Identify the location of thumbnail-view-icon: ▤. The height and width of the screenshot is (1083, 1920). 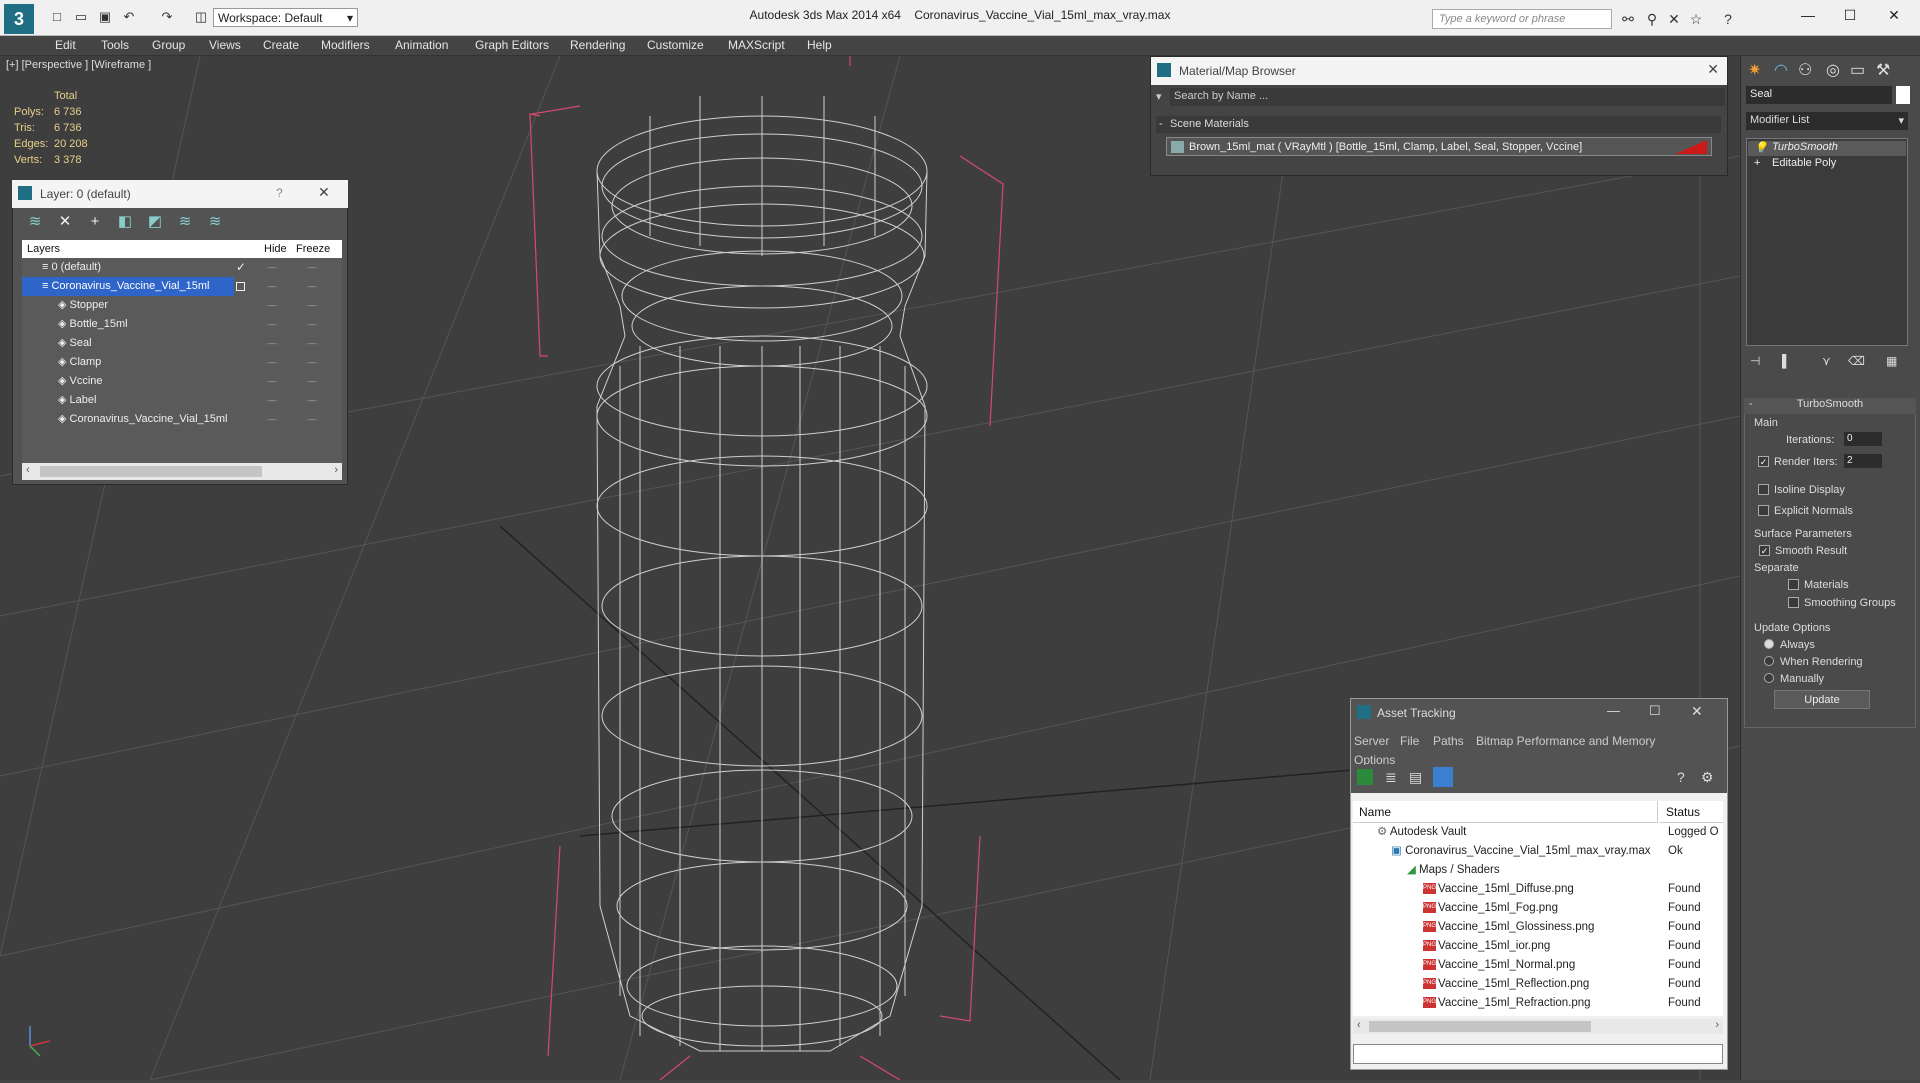
(1415, 777).